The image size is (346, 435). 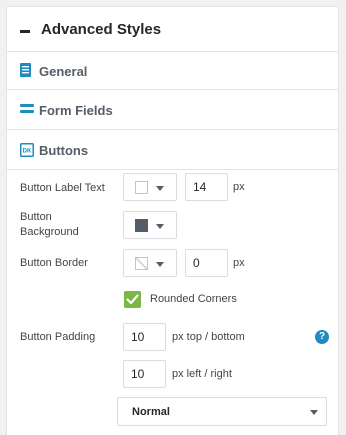 I want to click on button-label-text-label: Button Label Text, so click(x=62, y=188).